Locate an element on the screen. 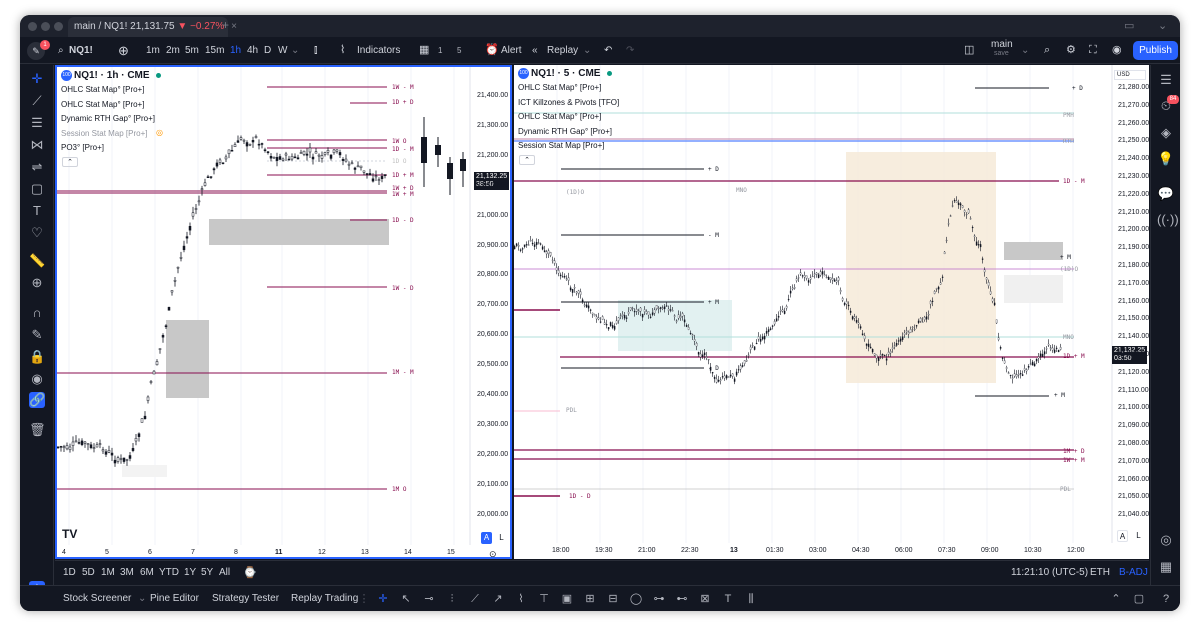 The image size is (1200, 635). right-symbol-title: NQ1! · 5 · CME is located at coordinates (565, 73).